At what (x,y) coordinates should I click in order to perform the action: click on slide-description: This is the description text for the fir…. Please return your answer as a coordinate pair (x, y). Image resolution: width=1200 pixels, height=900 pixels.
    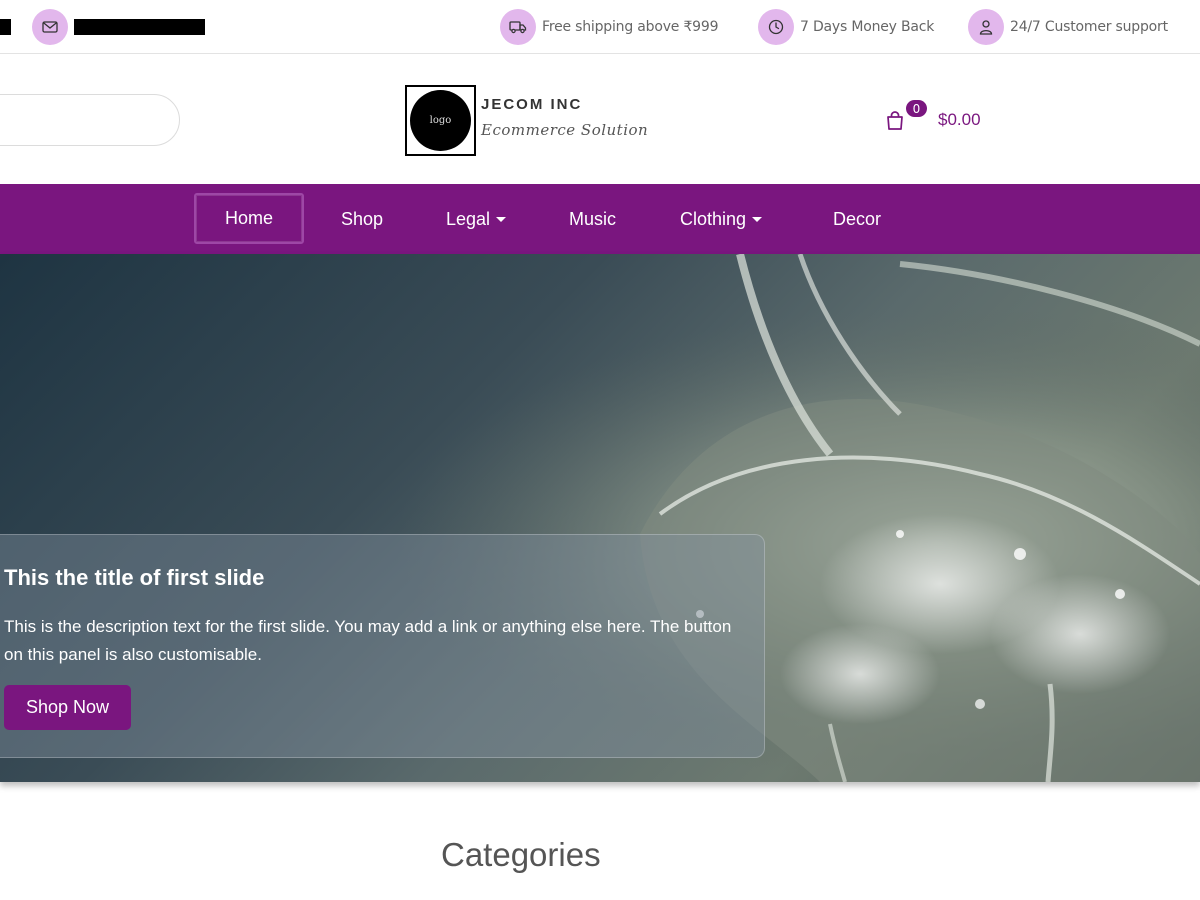
    Looking at the image, I should click on (368, 640).